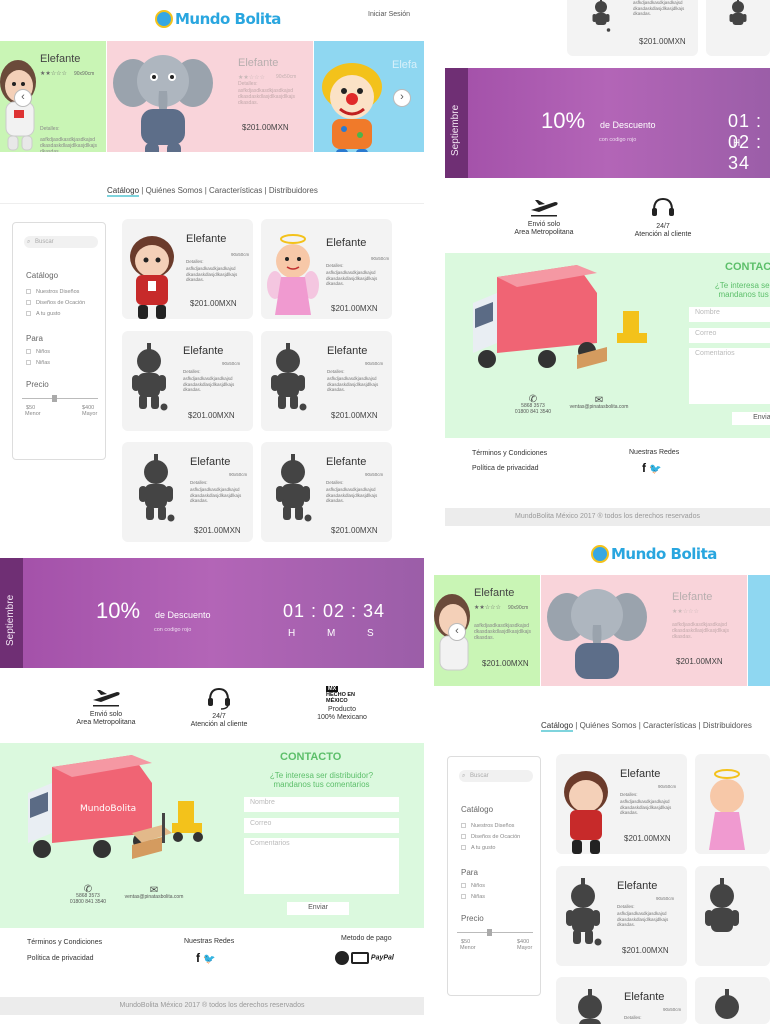 The width and height of the screenshot is (770, 1024). I want to click on coin-stack-icon, so click(342, 958).